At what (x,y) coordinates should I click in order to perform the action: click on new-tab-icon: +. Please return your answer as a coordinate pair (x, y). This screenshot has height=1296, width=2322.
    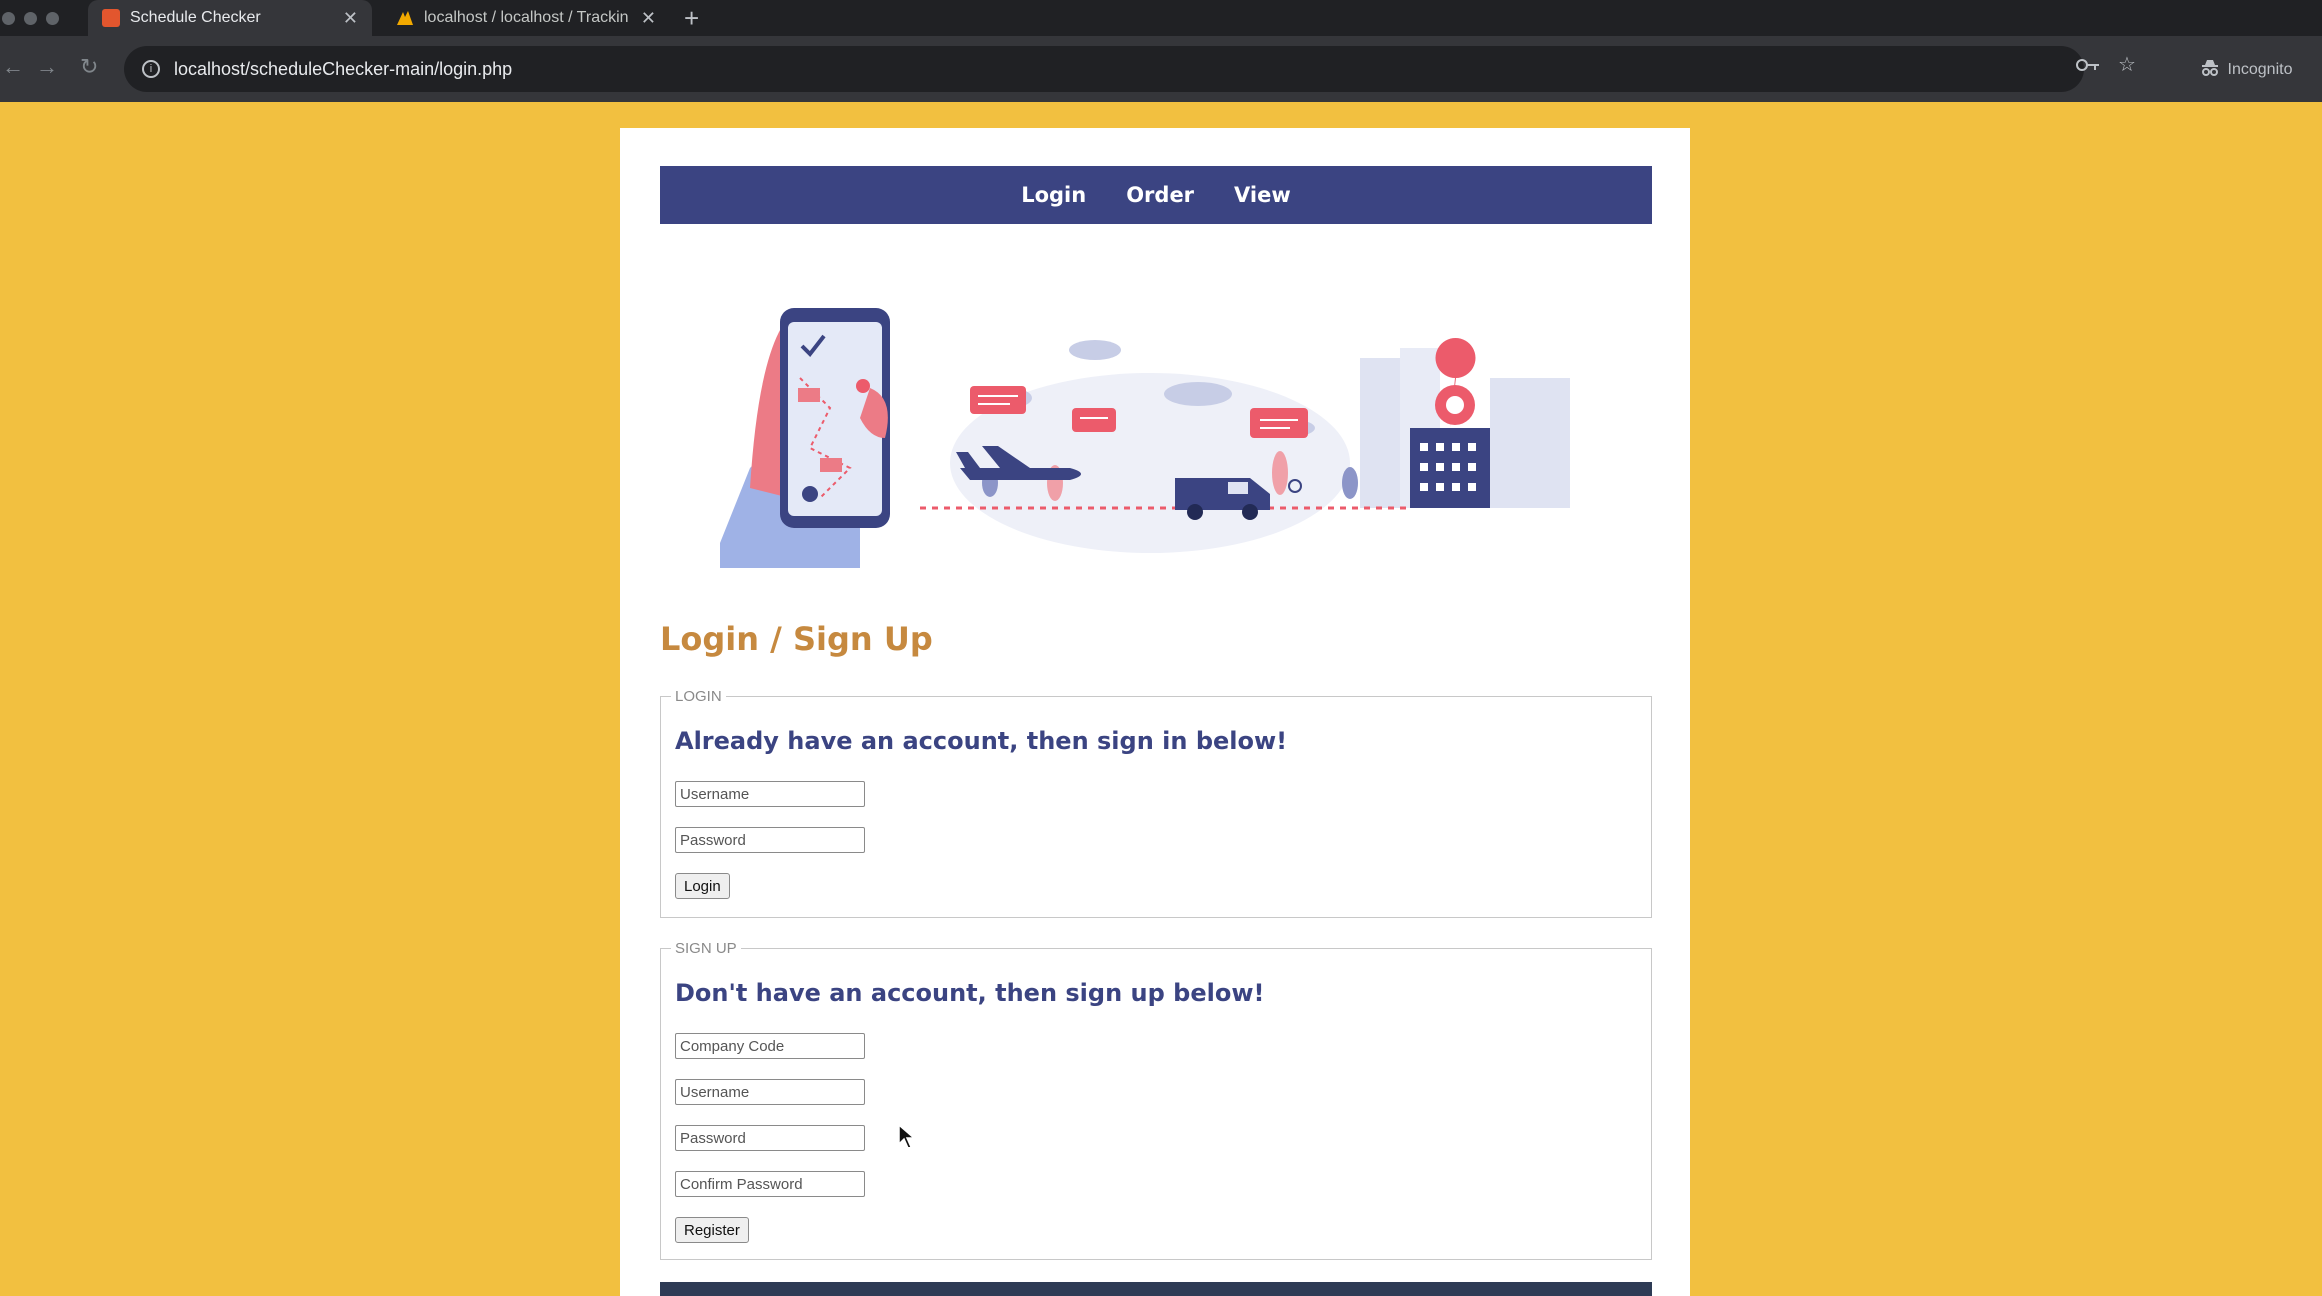
    Looking at the image, I should click on (691, 18).